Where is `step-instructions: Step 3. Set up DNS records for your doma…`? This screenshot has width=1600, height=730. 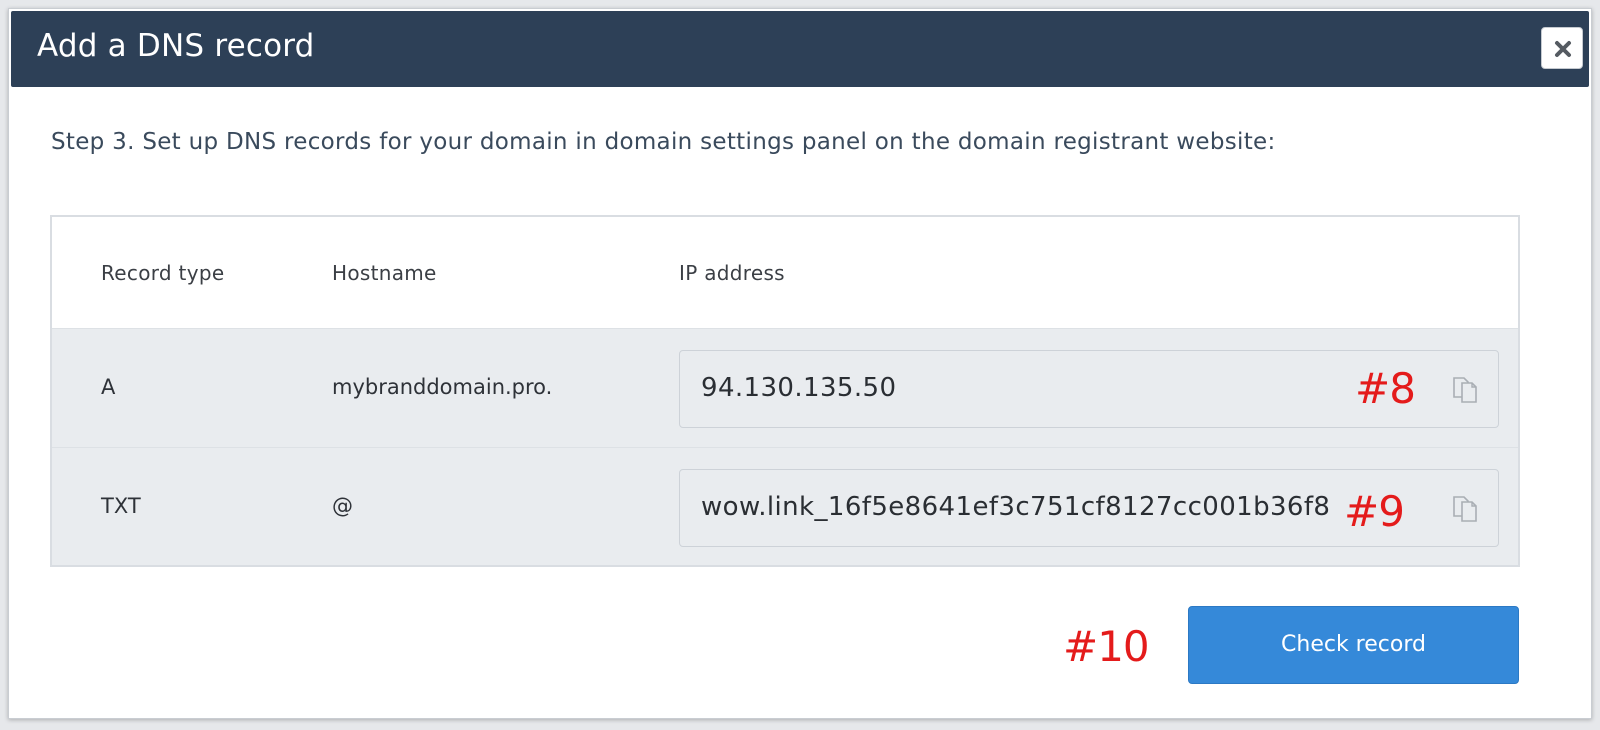
step-instructions: Step 3. Set up DNS records for your doma… is located at coordinates (663, 142).